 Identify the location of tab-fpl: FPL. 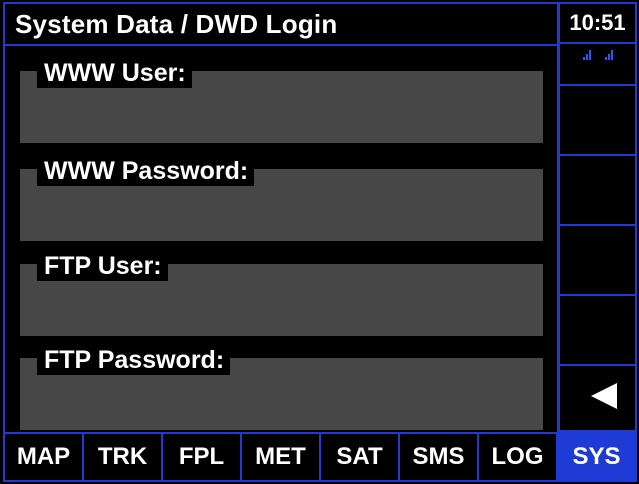
(202, 457).